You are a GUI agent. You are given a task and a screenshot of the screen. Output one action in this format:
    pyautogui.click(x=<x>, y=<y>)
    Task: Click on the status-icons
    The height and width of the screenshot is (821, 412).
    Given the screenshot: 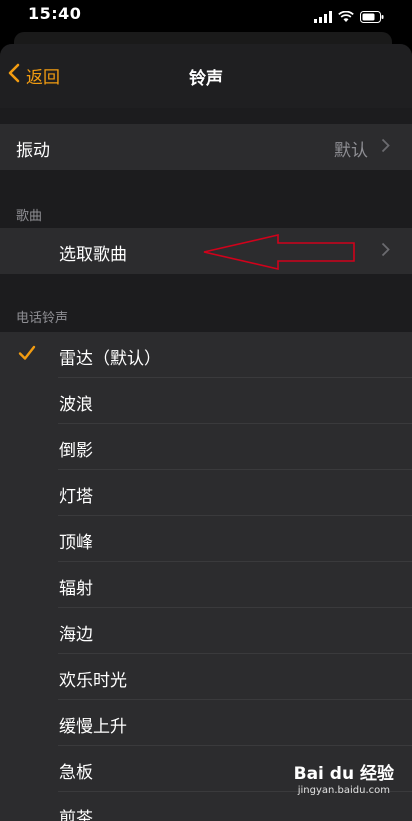 What is the action you would take?
    pyautogui.click(x=349, y=17)
    